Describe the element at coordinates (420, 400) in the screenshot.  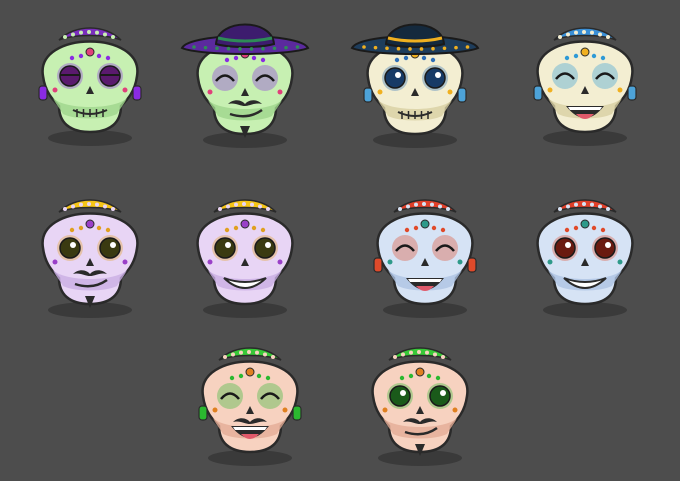
I see `sugar-skull-peach-mustache` at that location.